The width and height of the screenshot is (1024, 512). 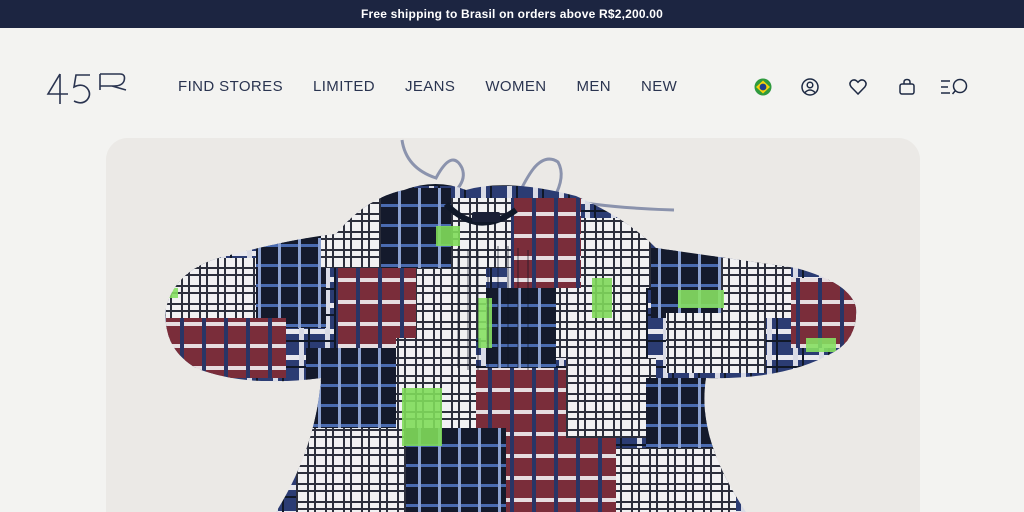 I want to click on header-icons, so click(x=865, y=87).